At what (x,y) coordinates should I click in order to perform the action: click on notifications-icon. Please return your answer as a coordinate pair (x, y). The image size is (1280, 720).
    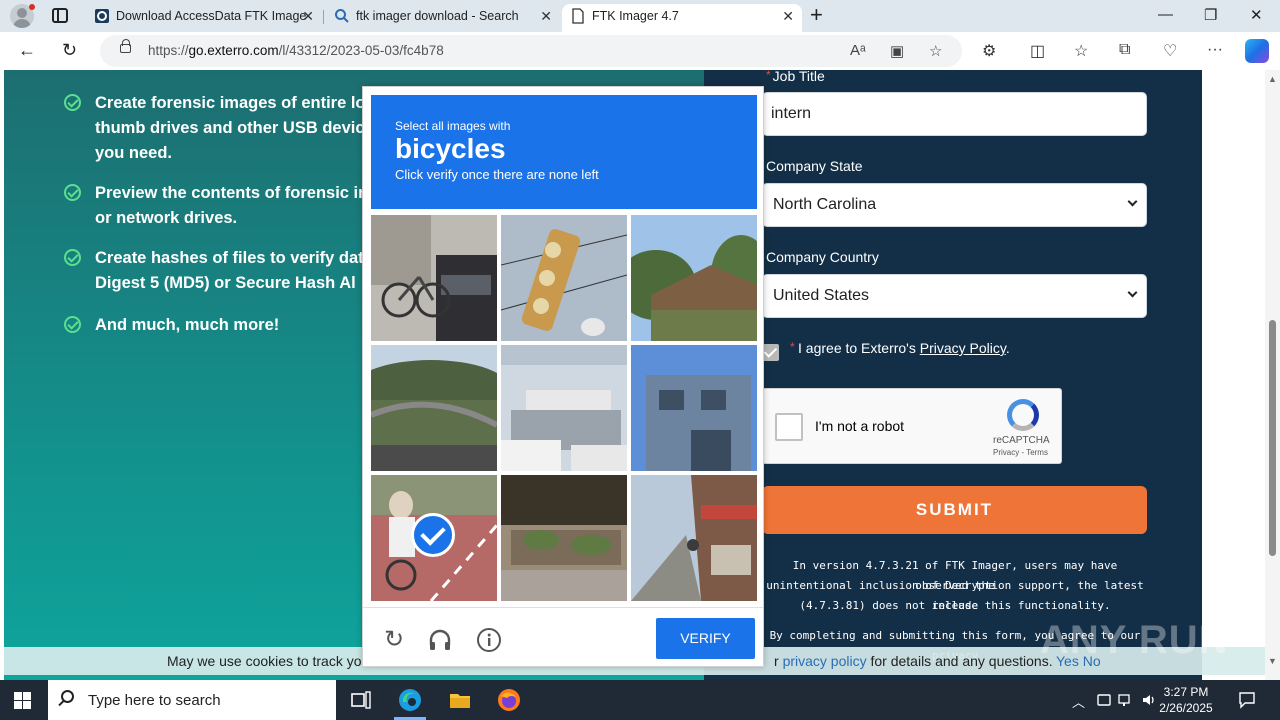
    Looking at the image, I should click on (1247, 700).